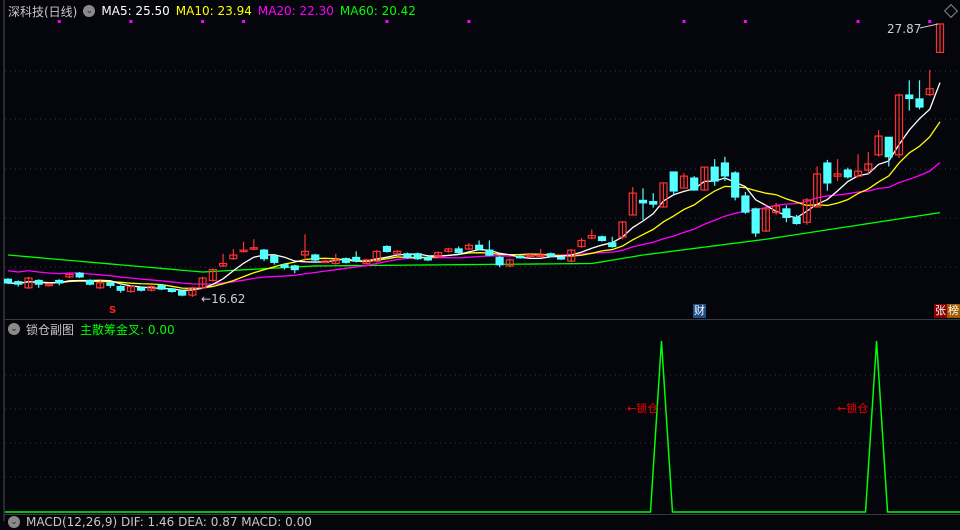 The image size is (960, 530). Describe the element at coordinates (228, 299) in the screenshot. I see `low-price-value: 16.62` at that location.